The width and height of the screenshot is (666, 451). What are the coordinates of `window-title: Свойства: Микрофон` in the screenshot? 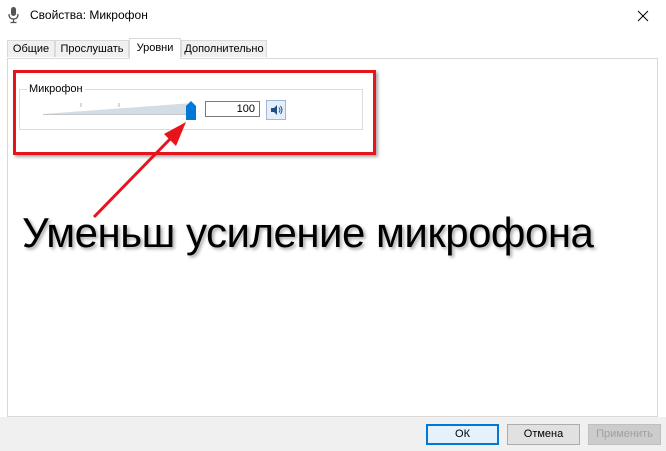 It's located at (89, 15).